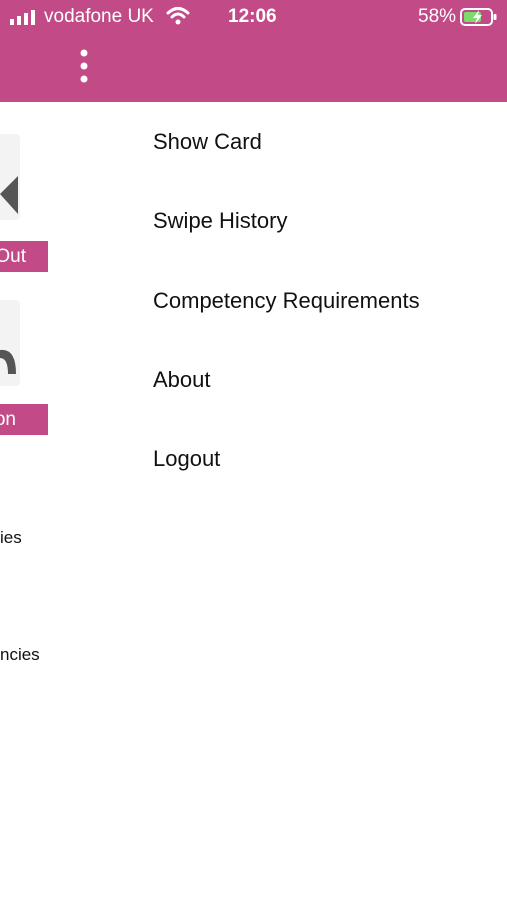  I want to click on status-bar: vodafone UK 12:06 58%, so click(253, 17).